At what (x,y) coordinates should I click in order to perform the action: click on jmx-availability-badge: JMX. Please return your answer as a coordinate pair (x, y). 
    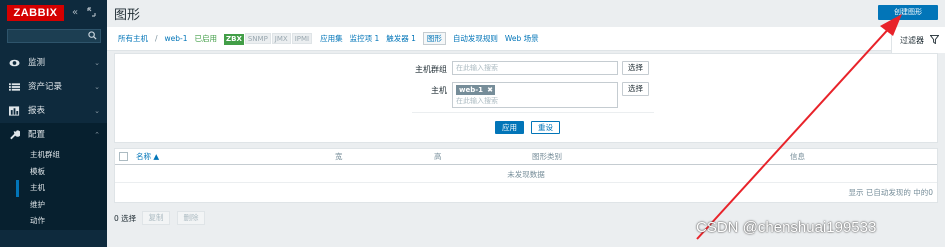
    Looking at the image, I should click on (281, 38).